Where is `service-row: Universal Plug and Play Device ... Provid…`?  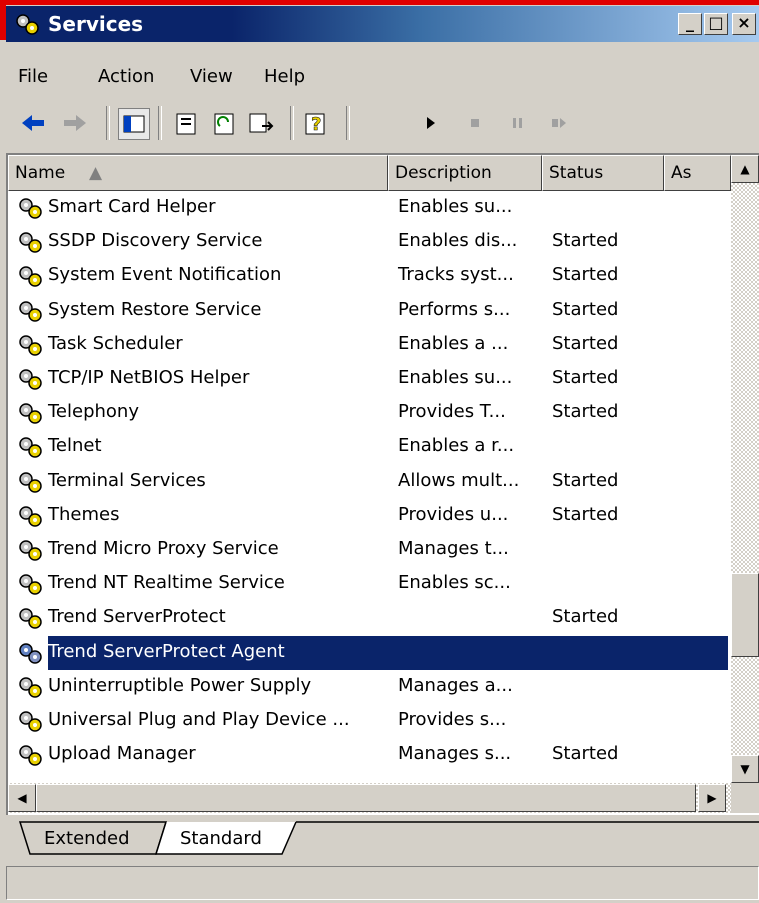
service-row: Universal Plug and Play Device ... Provid… is located at coordinates (369, 721).